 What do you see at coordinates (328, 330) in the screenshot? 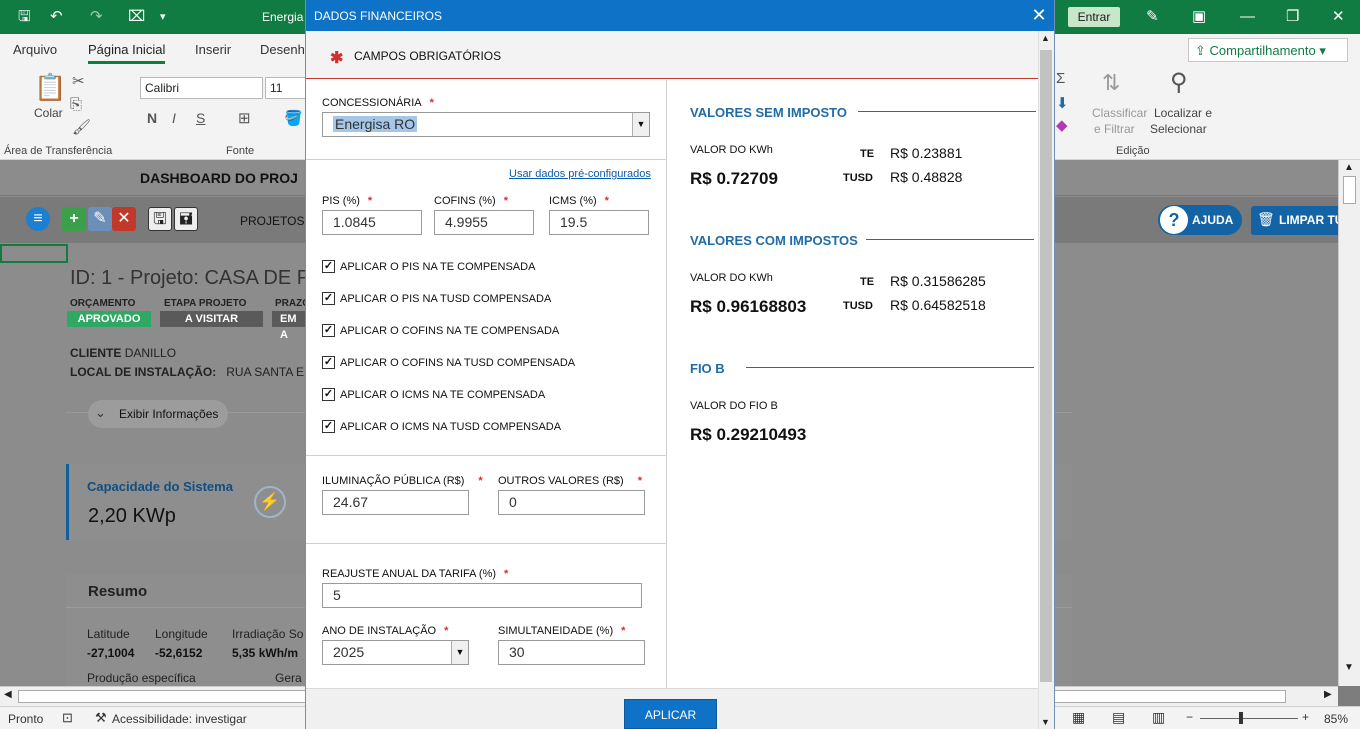
I see `checkbox-cofins-te: ✓` at bounding box center [328, 330].